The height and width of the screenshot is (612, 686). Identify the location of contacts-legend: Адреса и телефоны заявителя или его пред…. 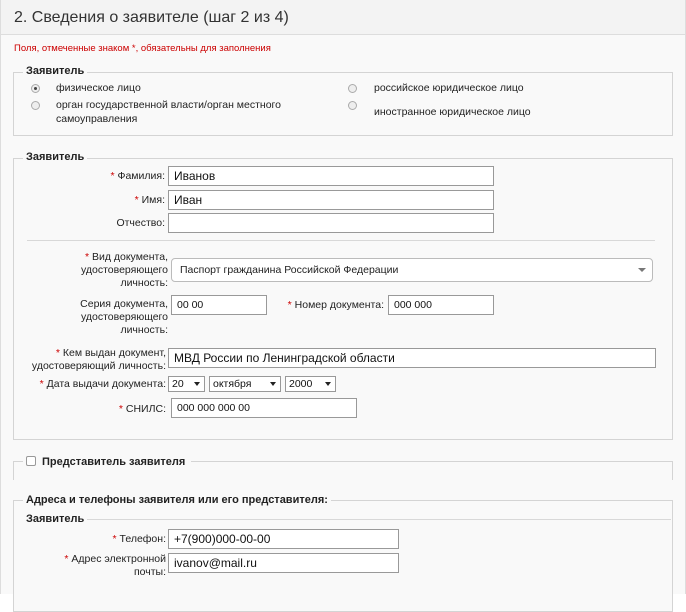
(177, 500).